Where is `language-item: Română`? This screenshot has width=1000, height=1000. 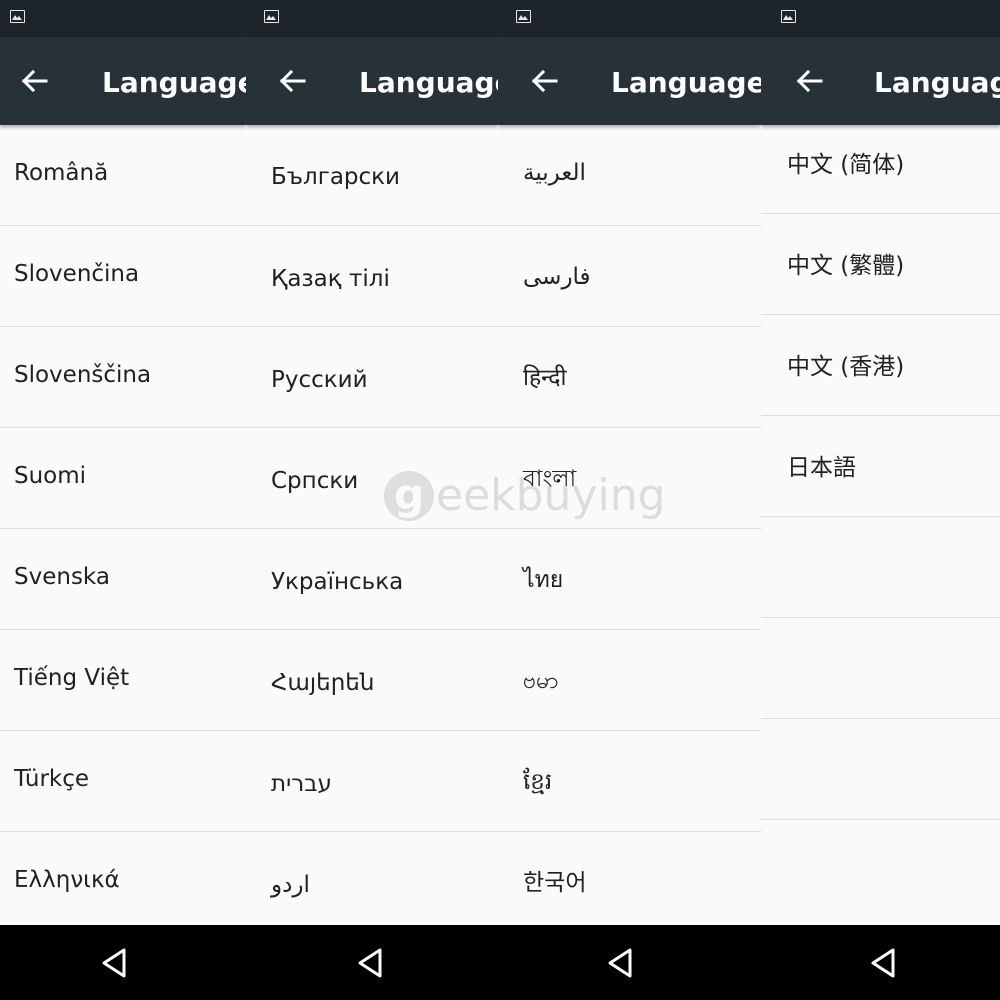 language-item: Română is located at coordinates (123, 175).